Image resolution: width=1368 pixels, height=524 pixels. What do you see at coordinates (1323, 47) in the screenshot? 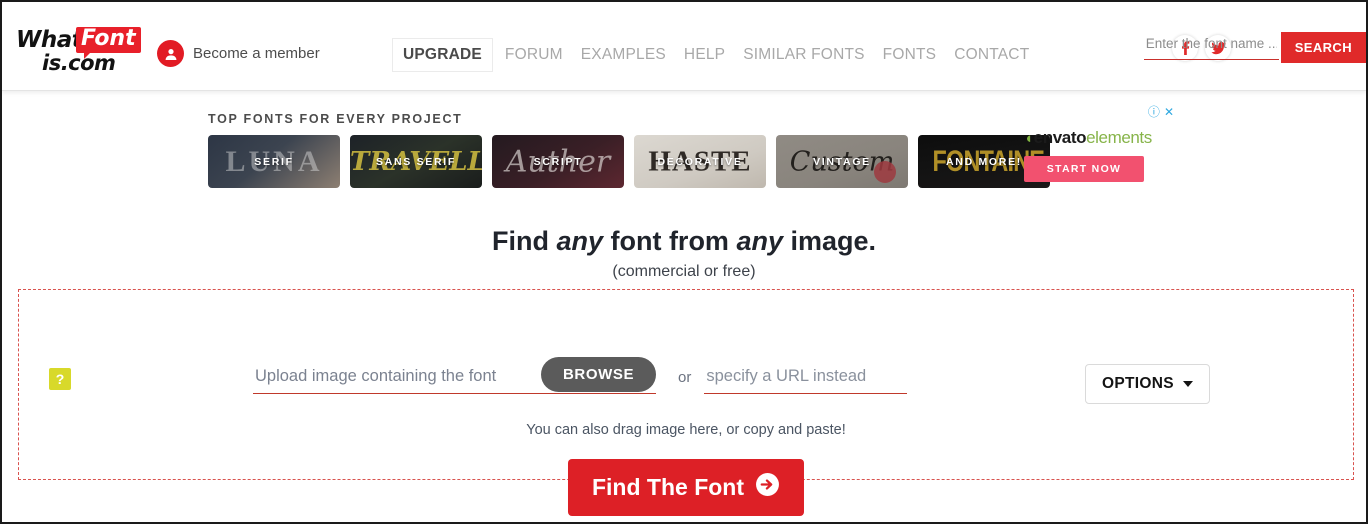
I see `search-button: SEARCH` at bounding box center [1323, 47].